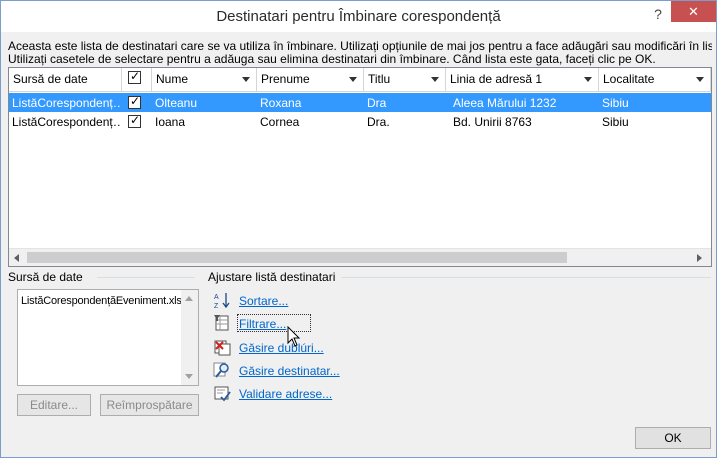  What do you see at coordinates (222, 394) in the screenshot?
I see `validate-icon` at bounding box center [222, 394].